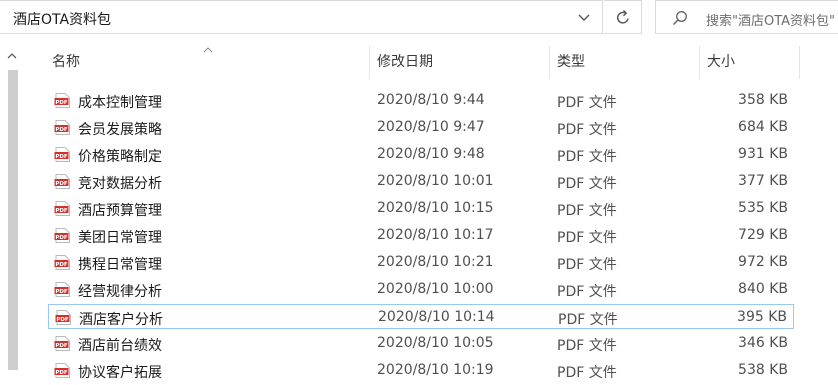  What do you see at coordinates (763, 370) in the screenshot?
I see `file-size: 538 KB` at bounding box center [763, 370].